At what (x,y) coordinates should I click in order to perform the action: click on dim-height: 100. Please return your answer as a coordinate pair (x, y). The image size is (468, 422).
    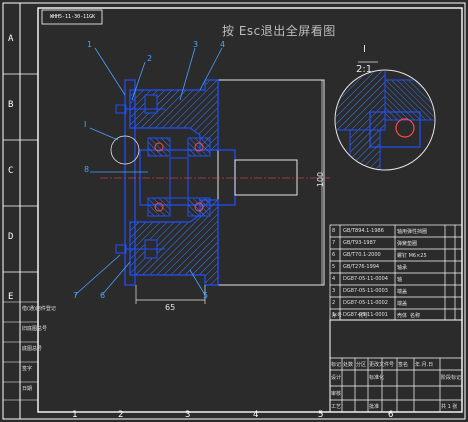
    Looking at the image, I should click on (321, 179).